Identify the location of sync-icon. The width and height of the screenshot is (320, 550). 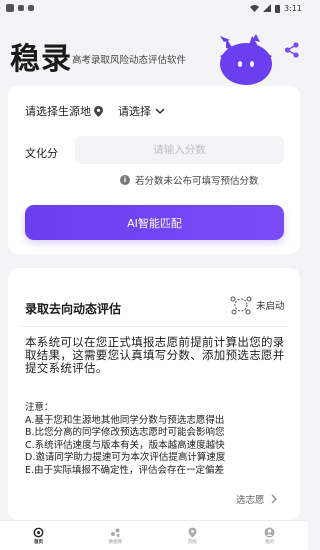
(21, 8).